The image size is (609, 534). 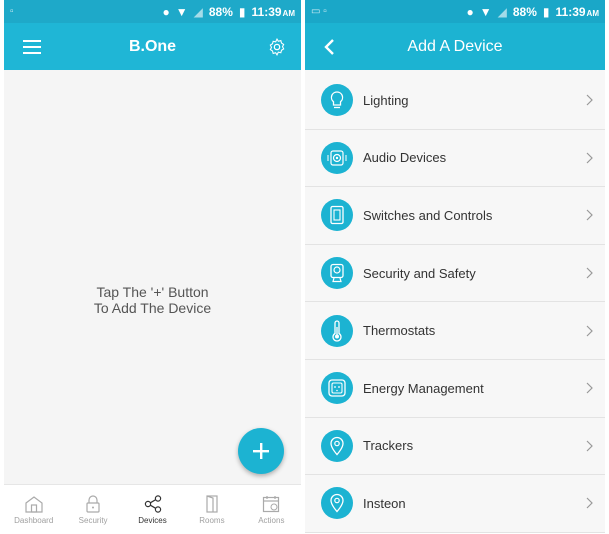 I want to click on calendar-icon, so click(x=271, y=503).